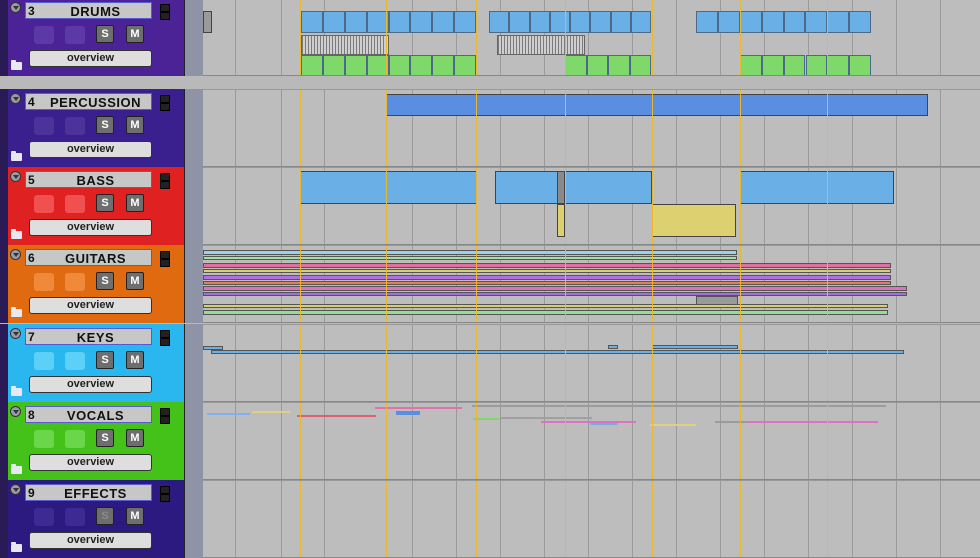 This screenshot has height=558, width=980. I want to click on track-name-field: 5 BASS, so click(88, 179).